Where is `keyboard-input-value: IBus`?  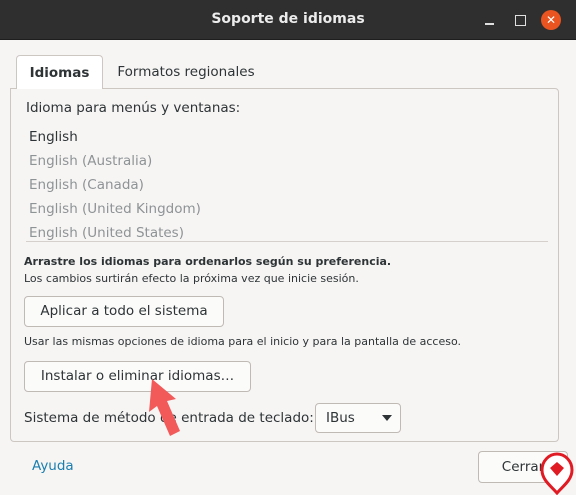
keyboard-input-value: IBus is located at coordinates (340, 418).